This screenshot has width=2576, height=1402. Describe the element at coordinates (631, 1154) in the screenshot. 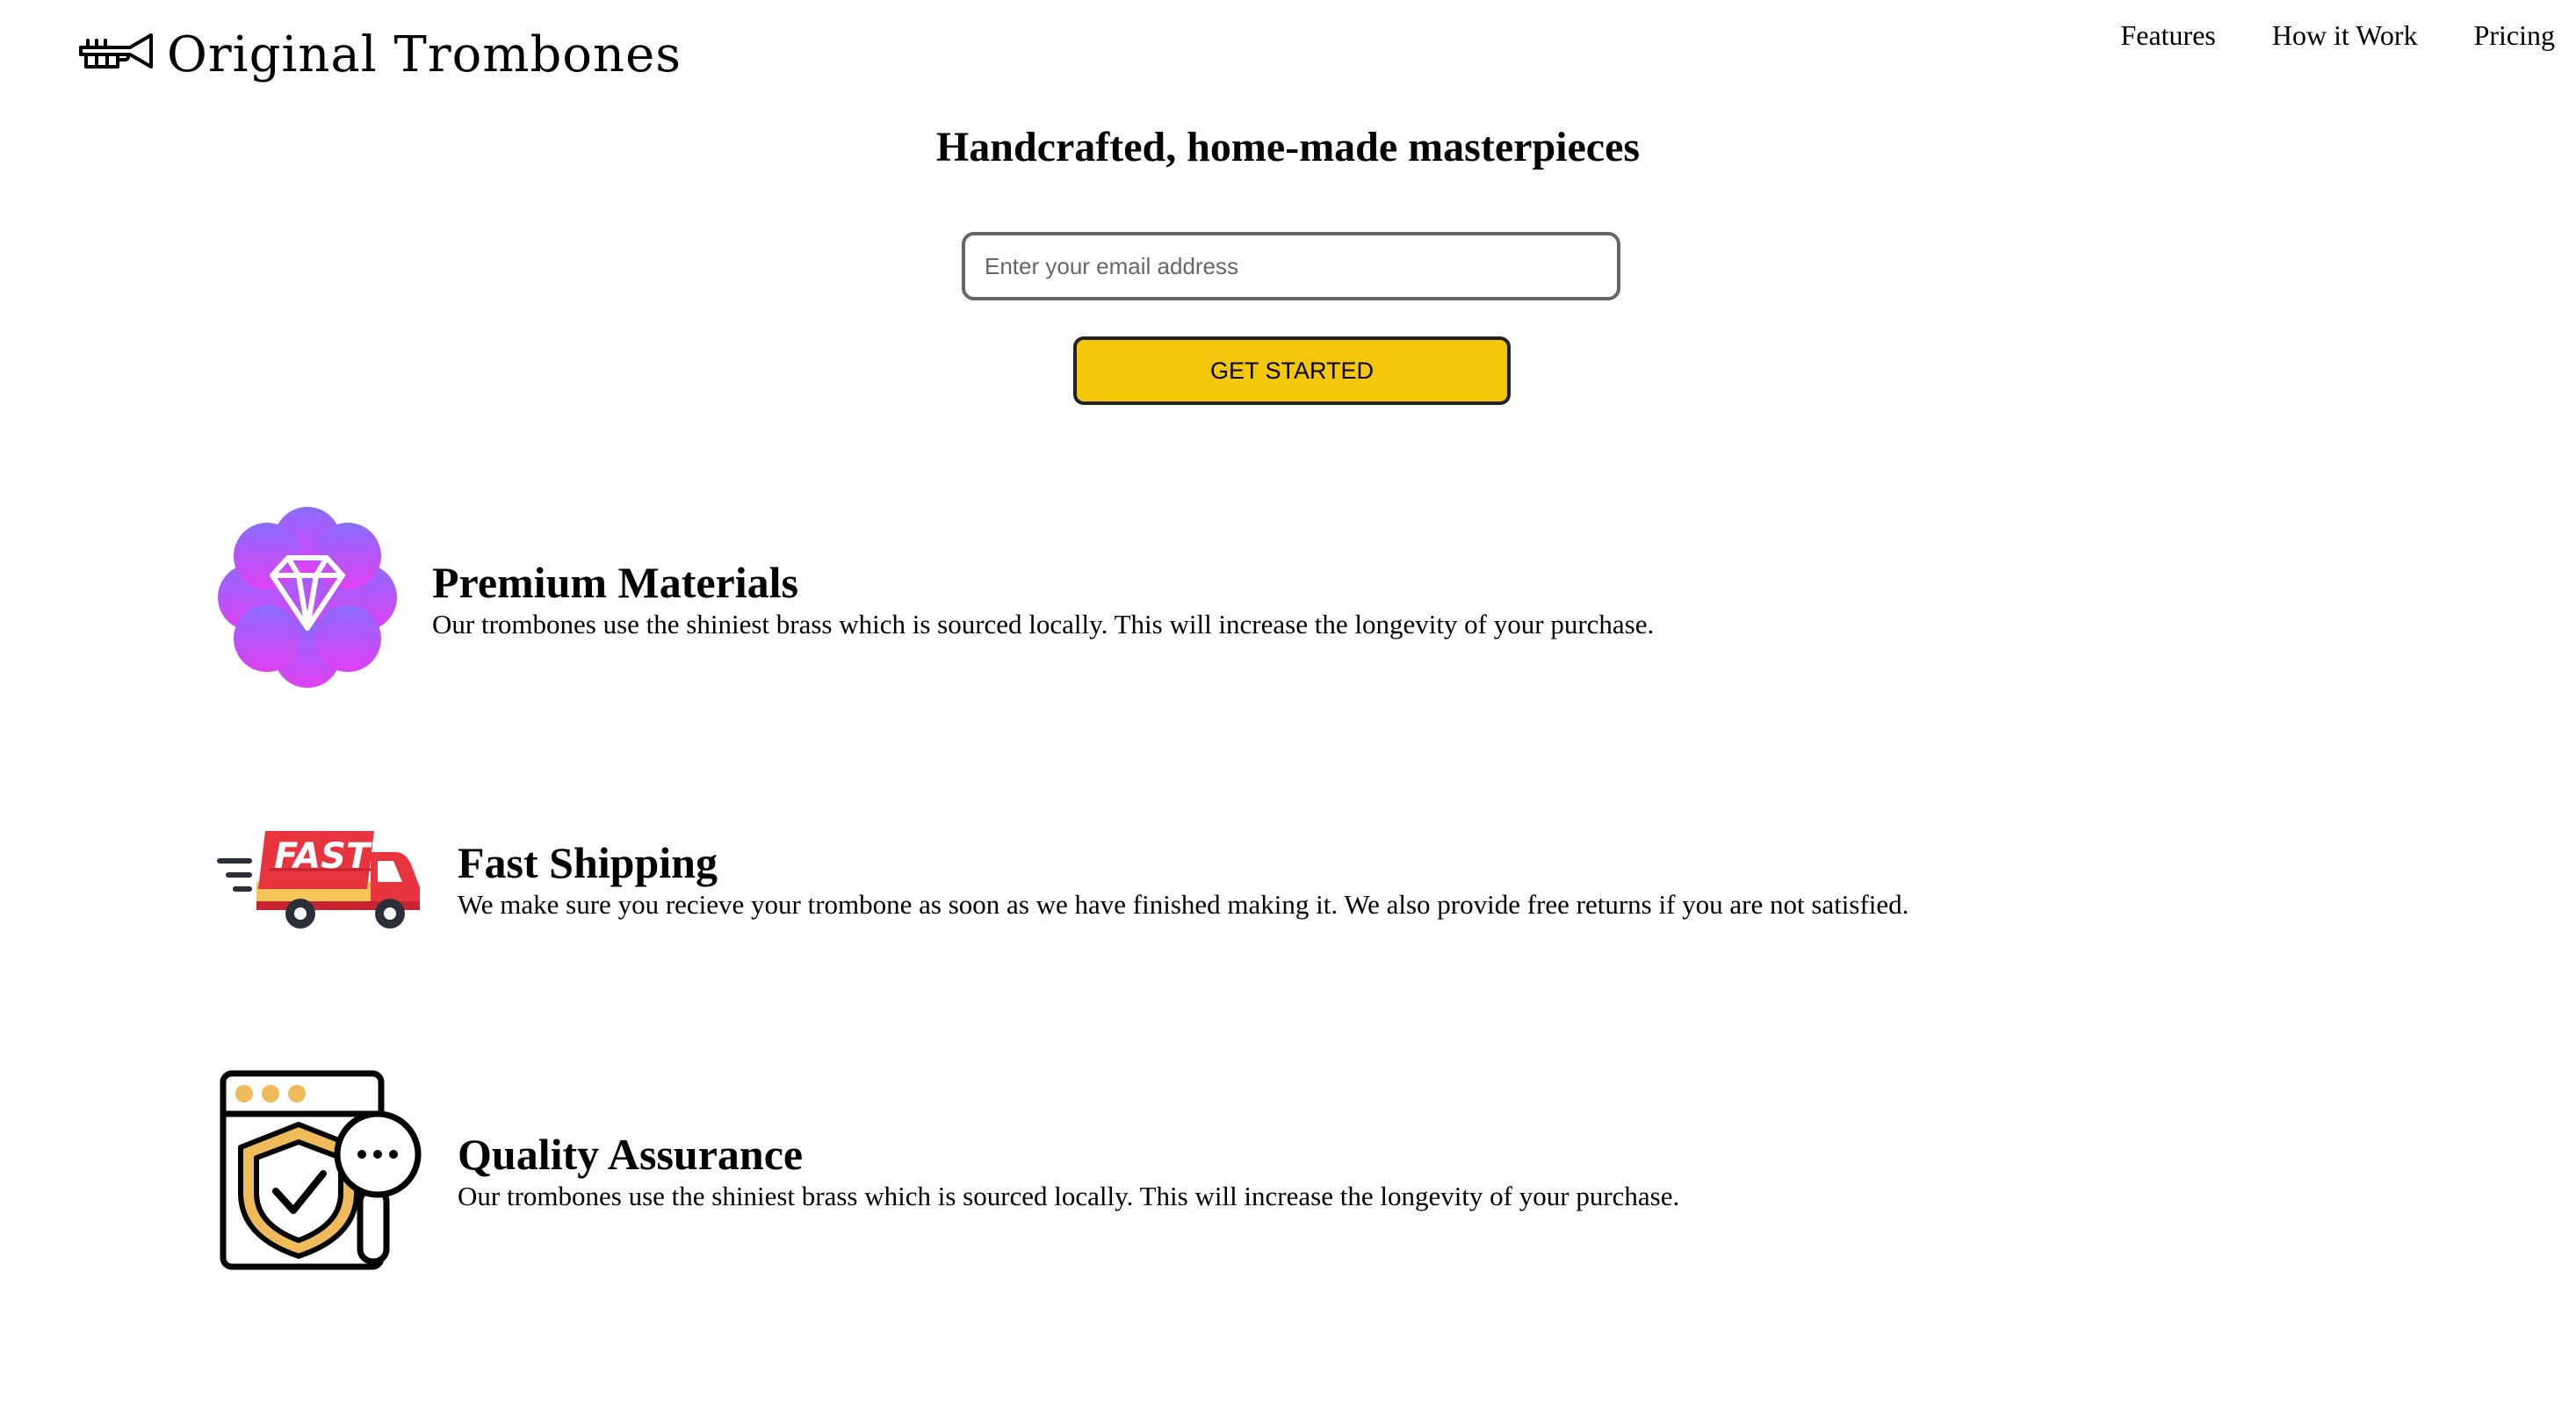

I see `feature-title: Quality Assurance` at that location.